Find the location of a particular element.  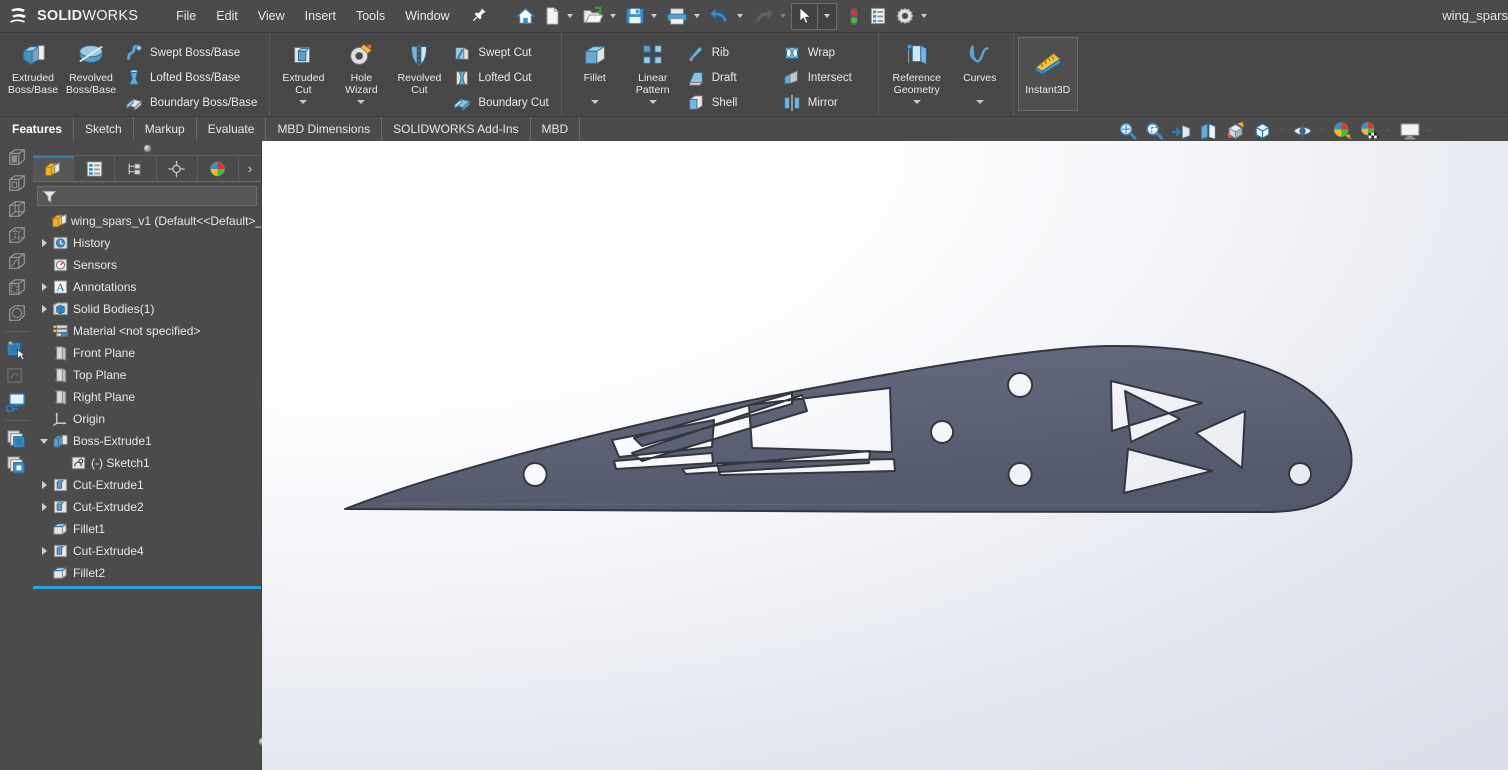

tree-item-cut-extrude4: Cut-Extrude4 is located at coordinates (147, 551).